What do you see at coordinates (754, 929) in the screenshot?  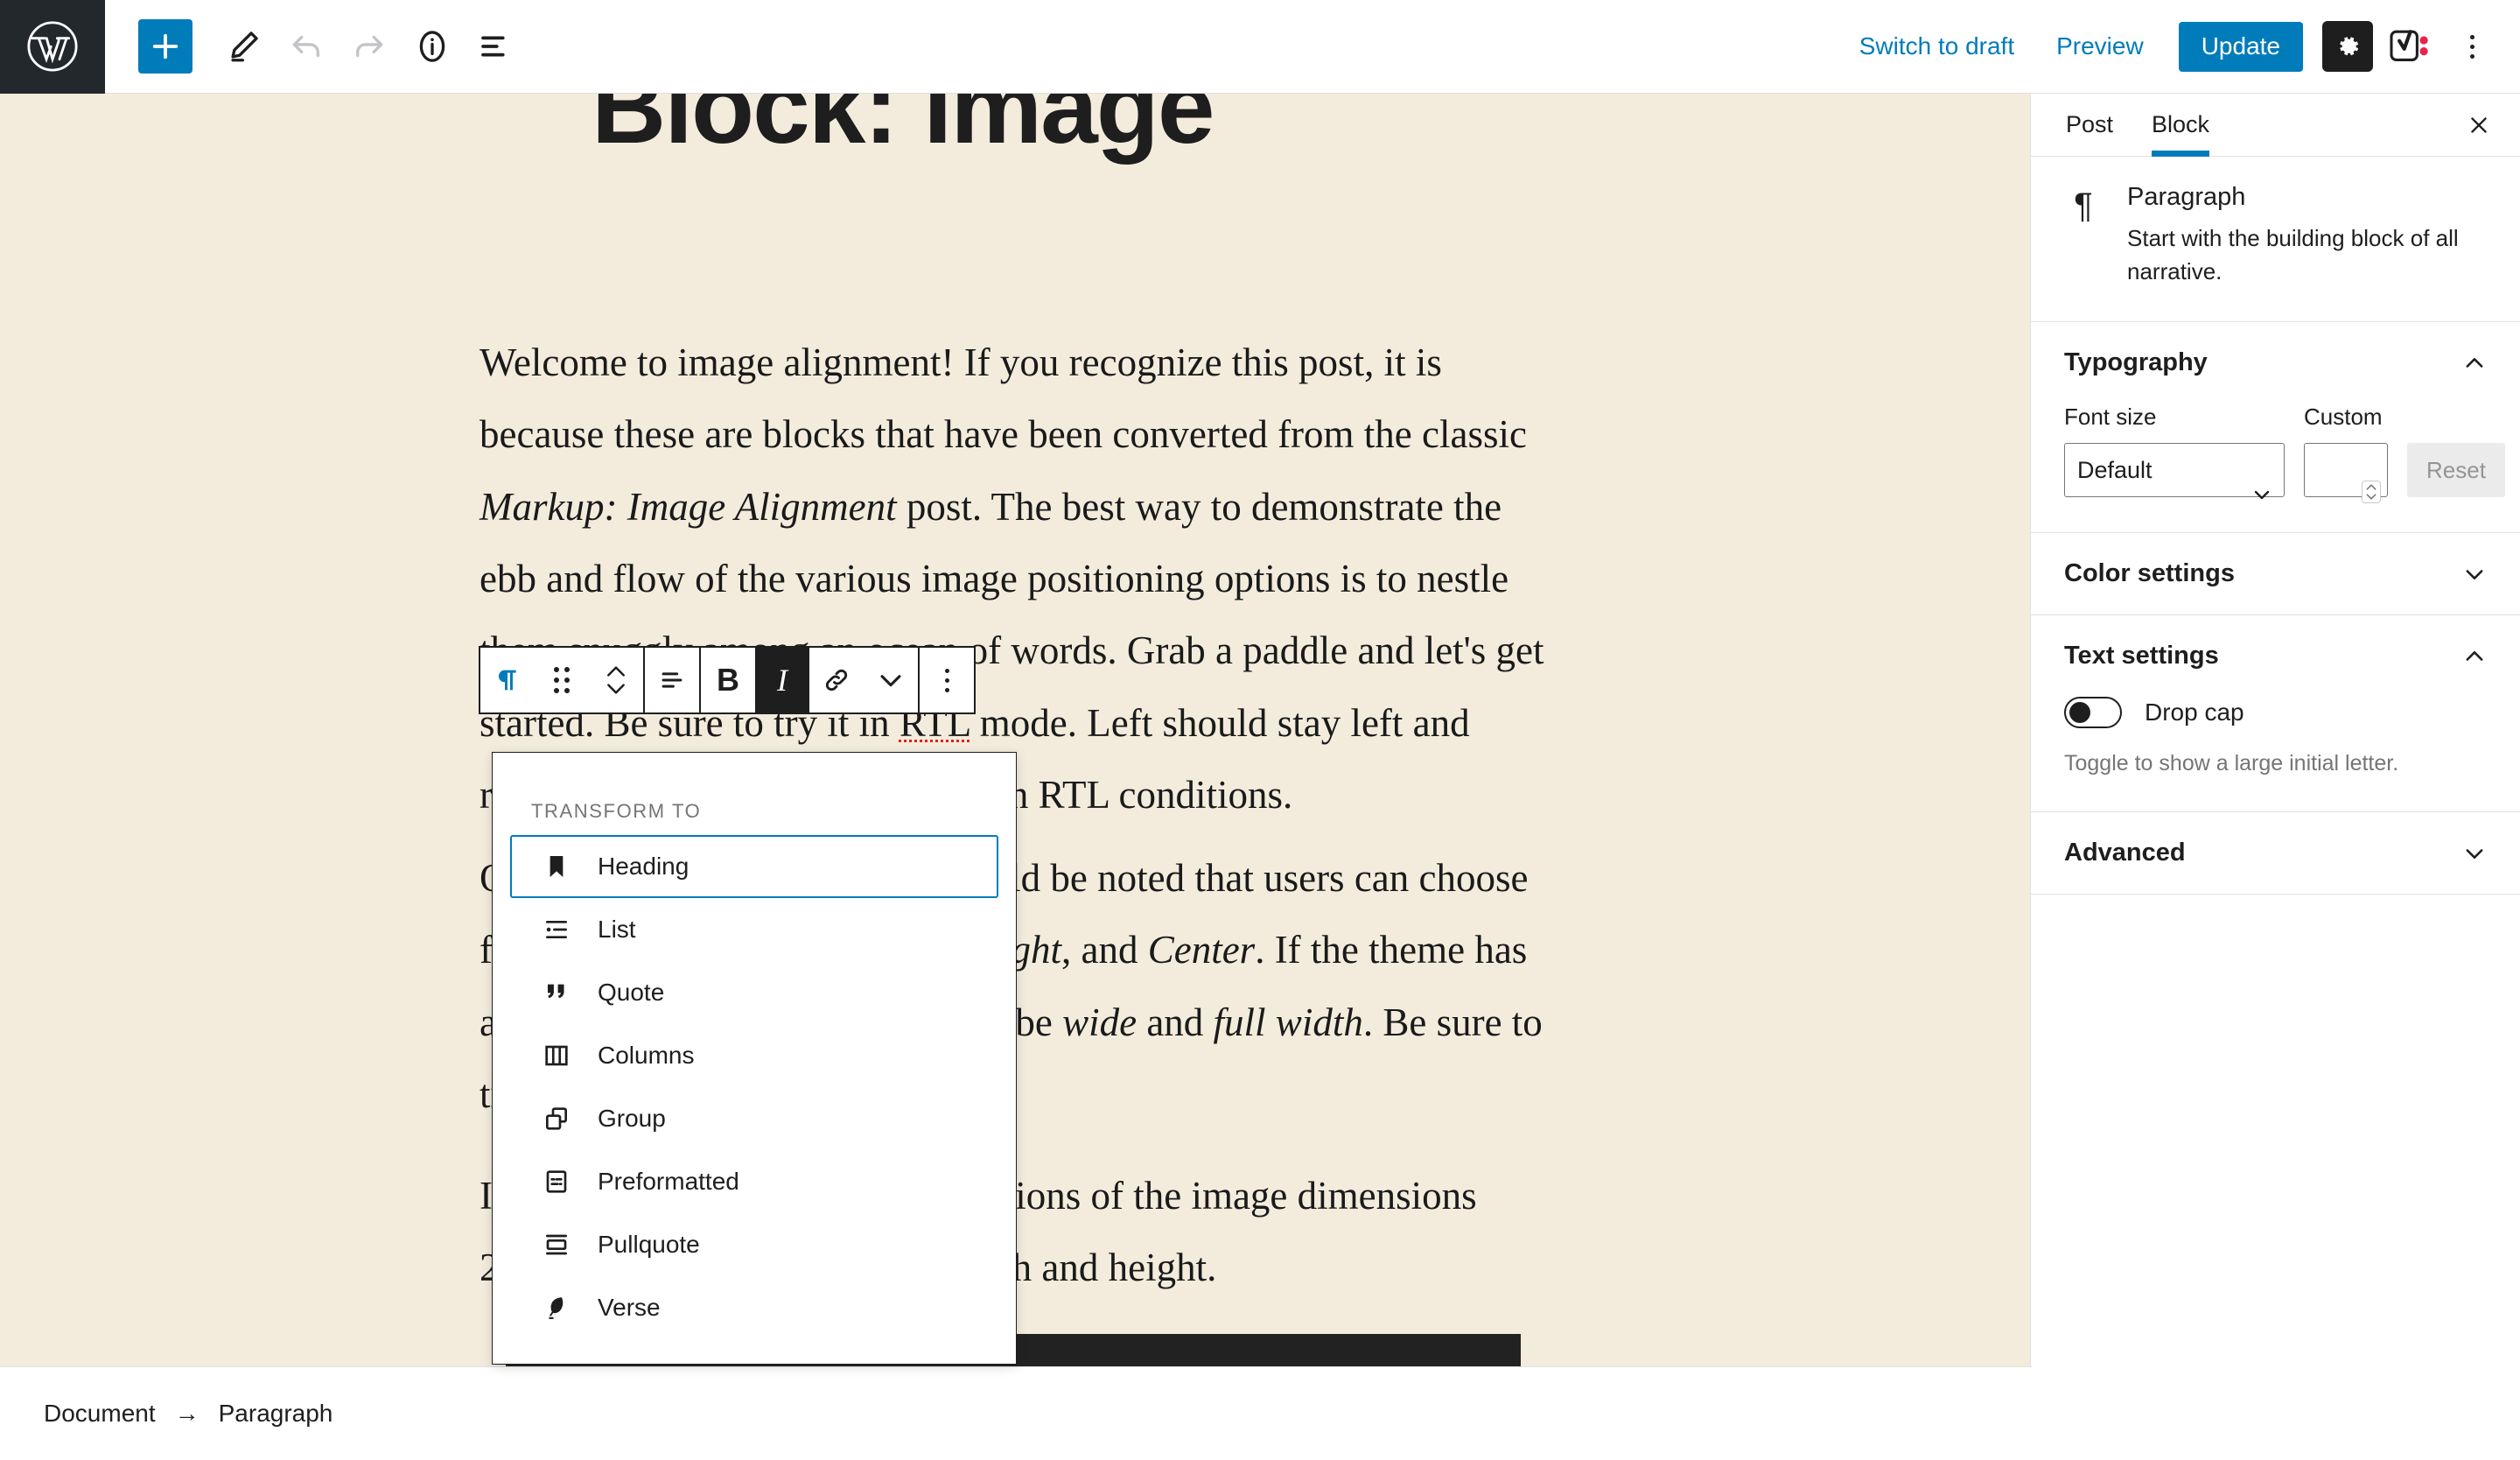 I see `transform-option-list: List` at bounding box center [754, 929].